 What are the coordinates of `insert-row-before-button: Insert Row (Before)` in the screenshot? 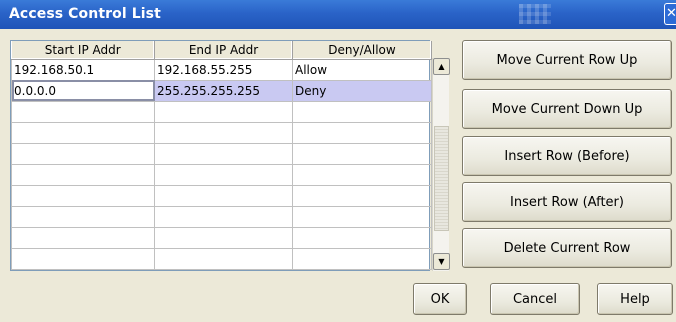 It's located at (567, 156).